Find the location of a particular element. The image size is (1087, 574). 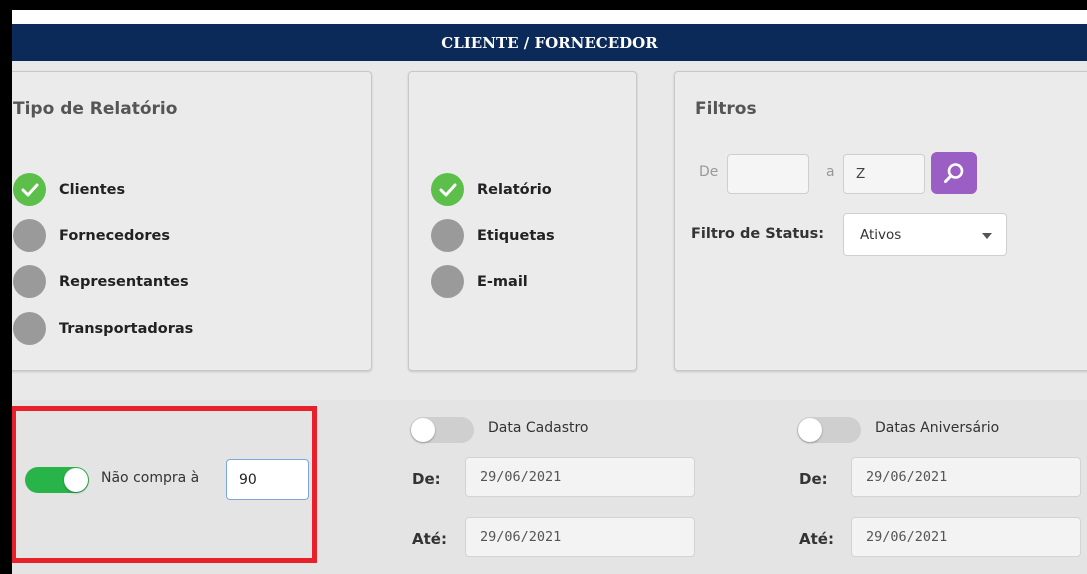

data-cadastro-de-input: 29/06/2021 is located at coordinates (580, 477).